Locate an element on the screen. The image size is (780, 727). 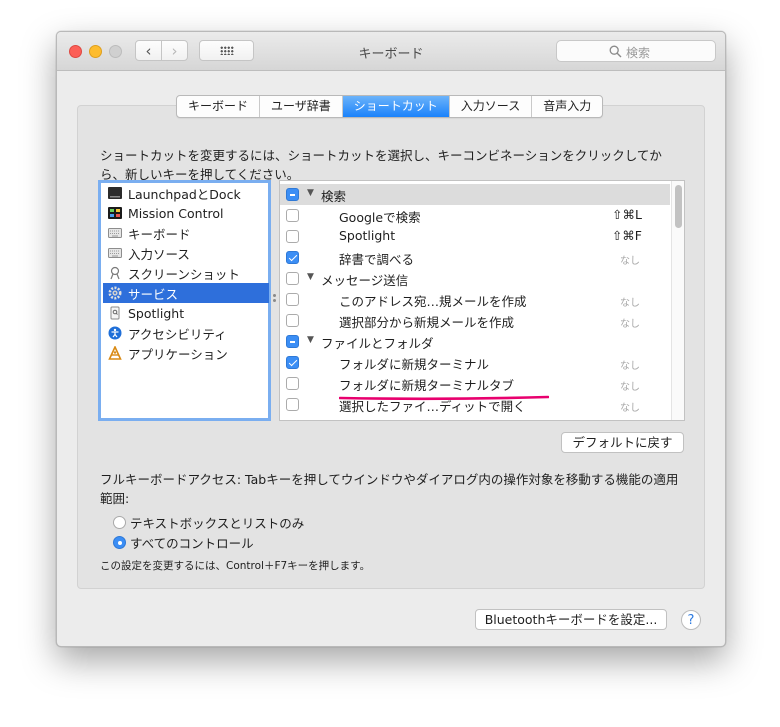
category-item-accessibility: アクセシビリティ is located at coordinates (186, 333).